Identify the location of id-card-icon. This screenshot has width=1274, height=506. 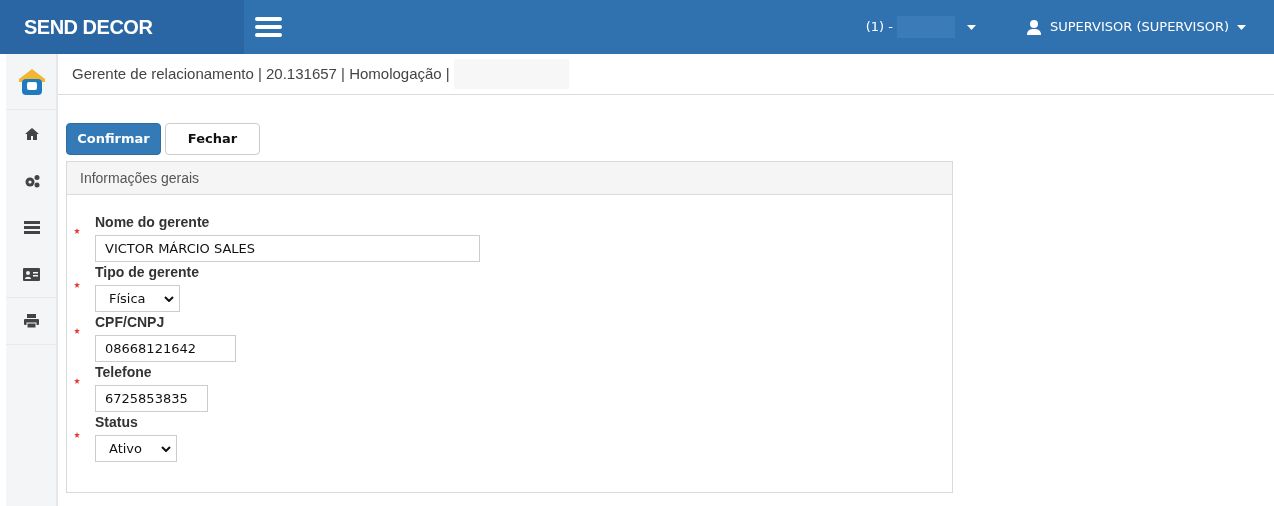
(31, 274).